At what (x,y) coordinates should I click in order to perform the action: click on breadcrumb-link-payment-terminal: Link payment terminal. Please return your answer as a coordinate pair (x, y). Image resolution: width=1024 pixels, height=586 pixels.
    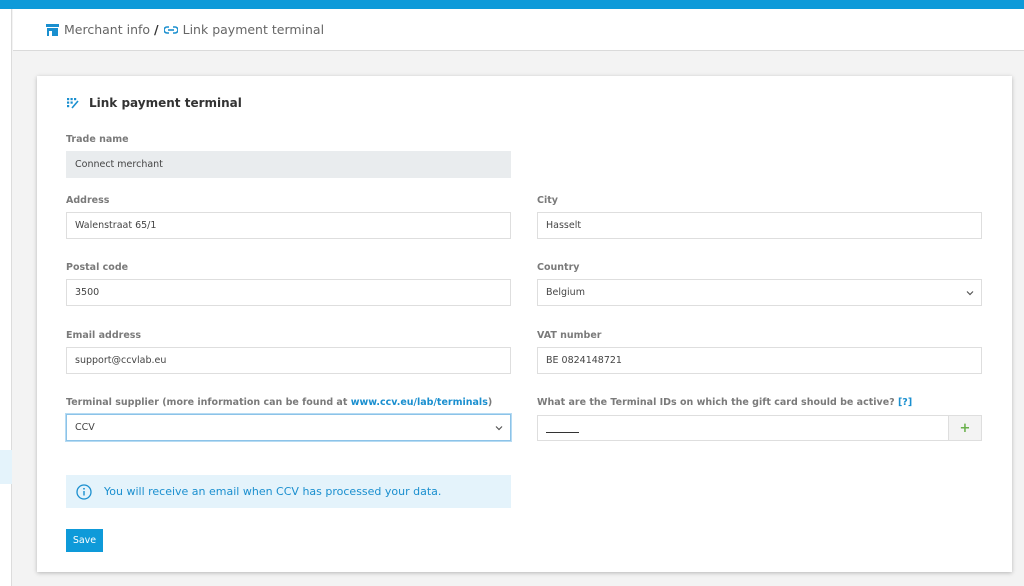
    Looking at the image, I should click on (253, 29).